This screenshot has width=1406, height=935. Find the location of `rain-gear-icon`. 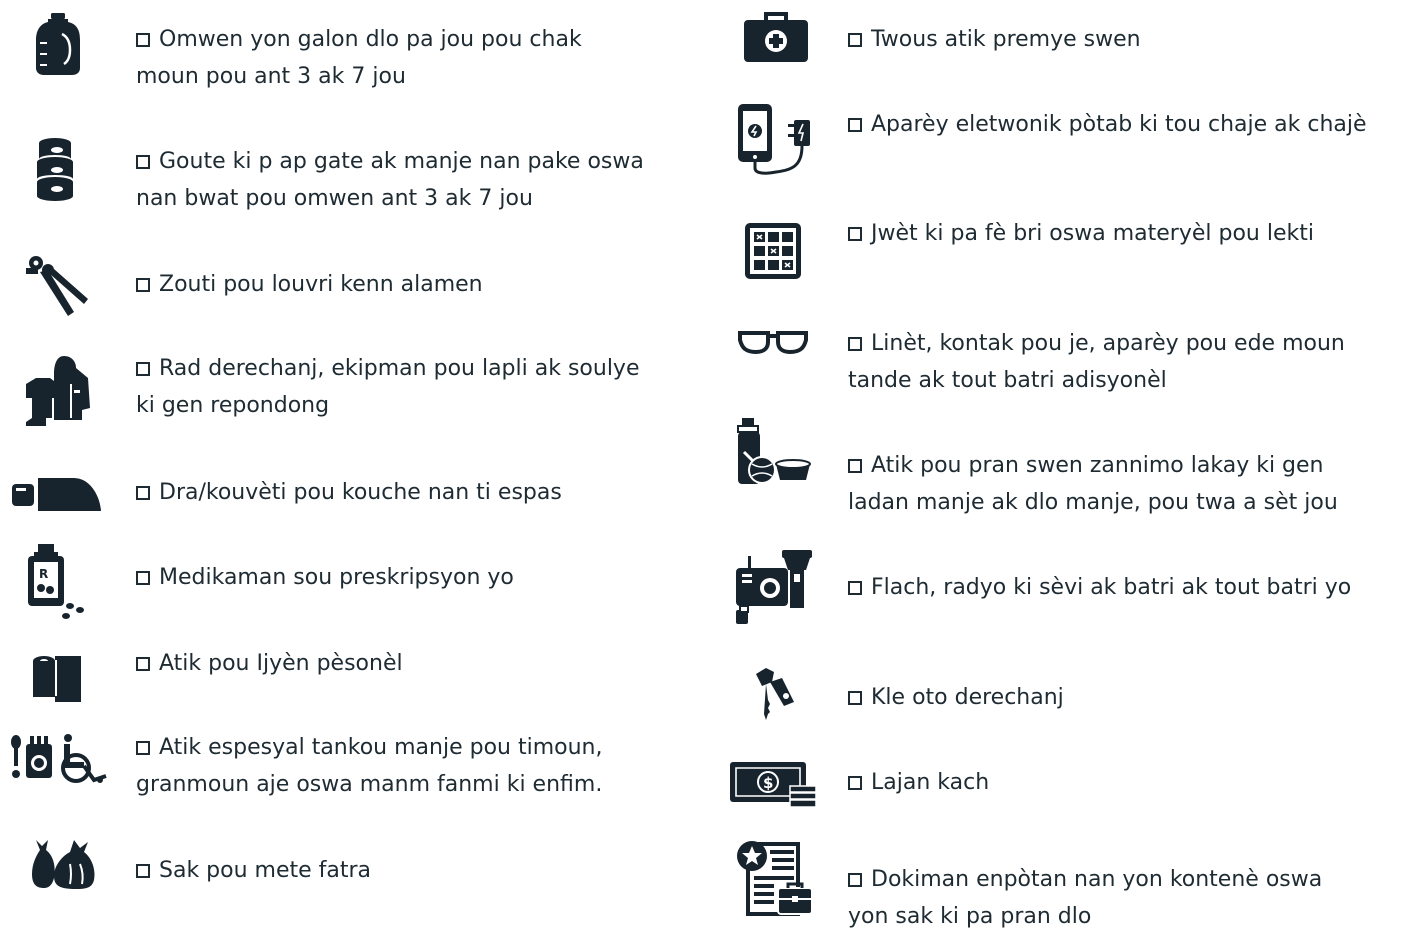

rain-gear-icon is located at coordinates (58, 391).